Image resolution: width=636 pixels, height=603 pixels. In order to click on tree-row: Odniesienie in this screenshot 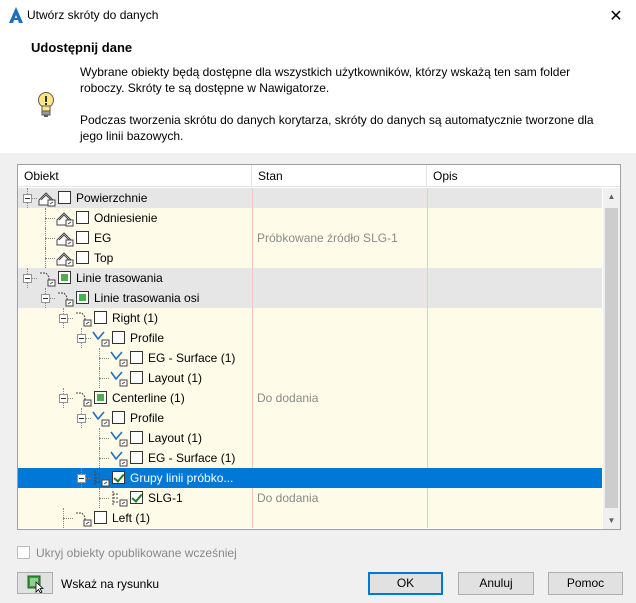, I will do `click(310, 218)`.